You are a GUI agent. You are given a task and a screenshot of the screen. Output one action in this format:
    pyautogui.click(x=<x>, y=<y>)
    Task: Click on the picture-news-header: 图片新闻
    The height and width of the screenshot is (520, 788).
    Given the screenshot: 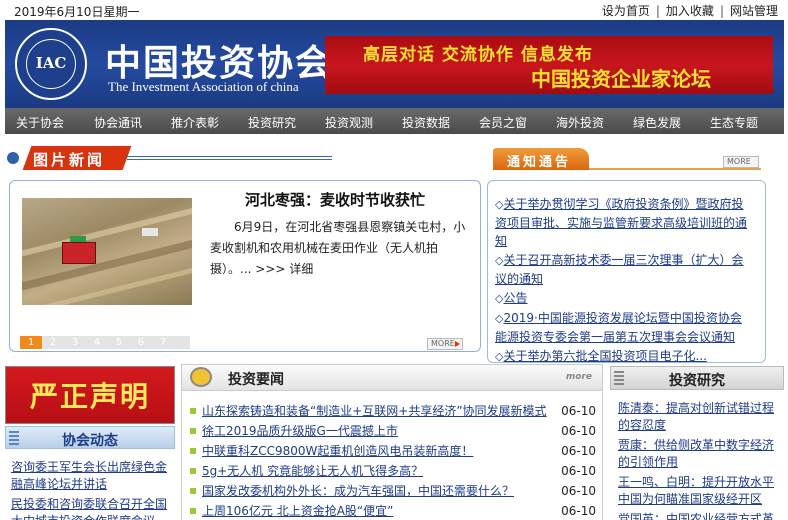 What is the action you would take?
    pyautogui.click(x=169, y=158)
    